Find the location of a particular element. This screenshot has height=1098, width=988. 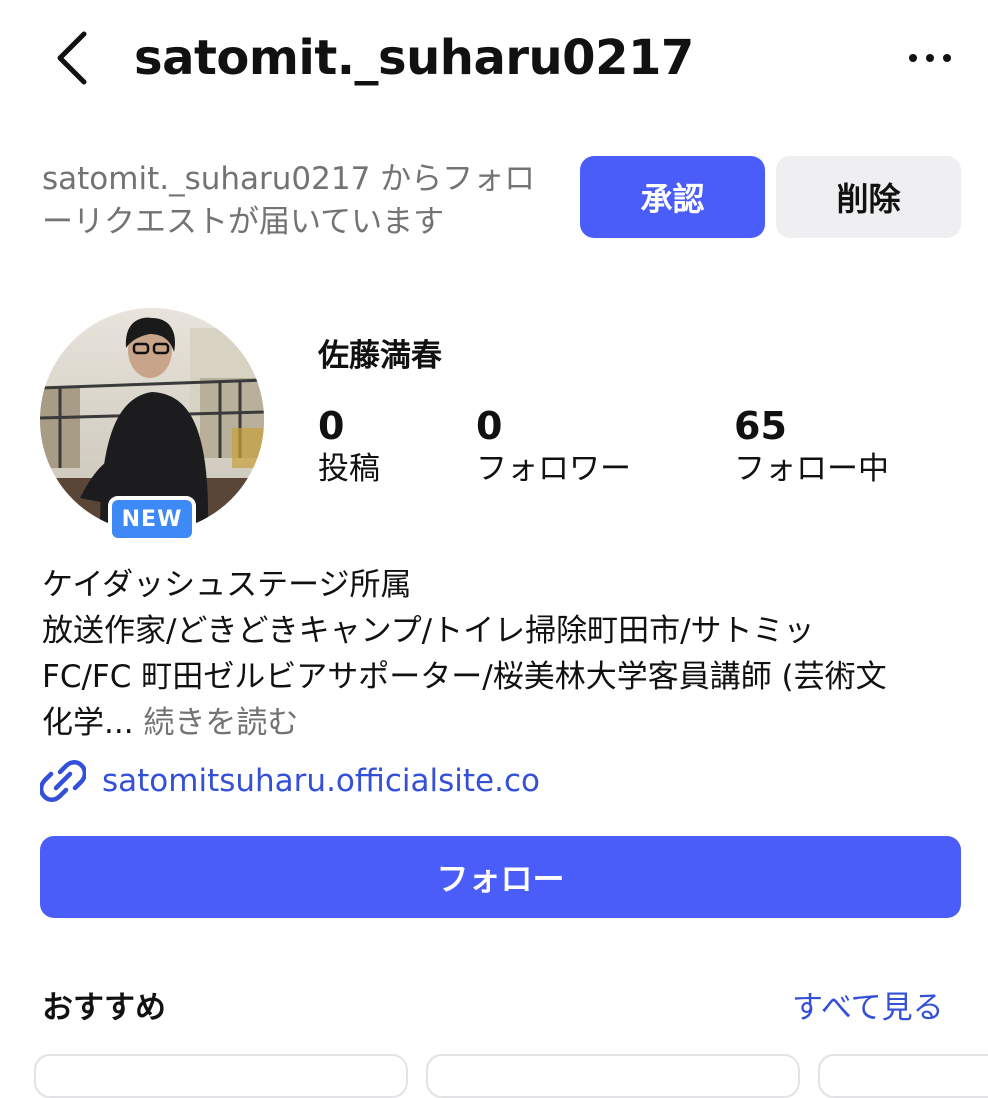

follow-request-text: satomit._suharu0217 からフォローリクエストが届いています is located at coordinates (289, 200).